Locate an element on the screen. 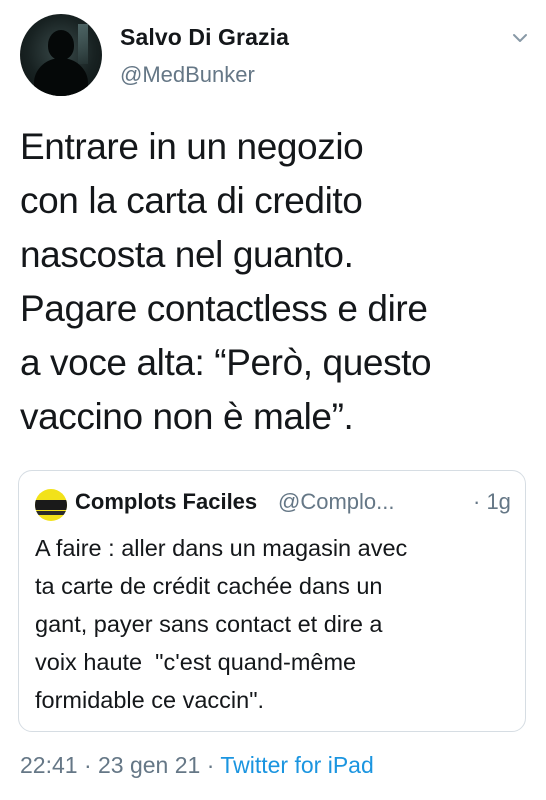  tweet-source-link: Twitter for iPad is located at coordinates (296, 765).